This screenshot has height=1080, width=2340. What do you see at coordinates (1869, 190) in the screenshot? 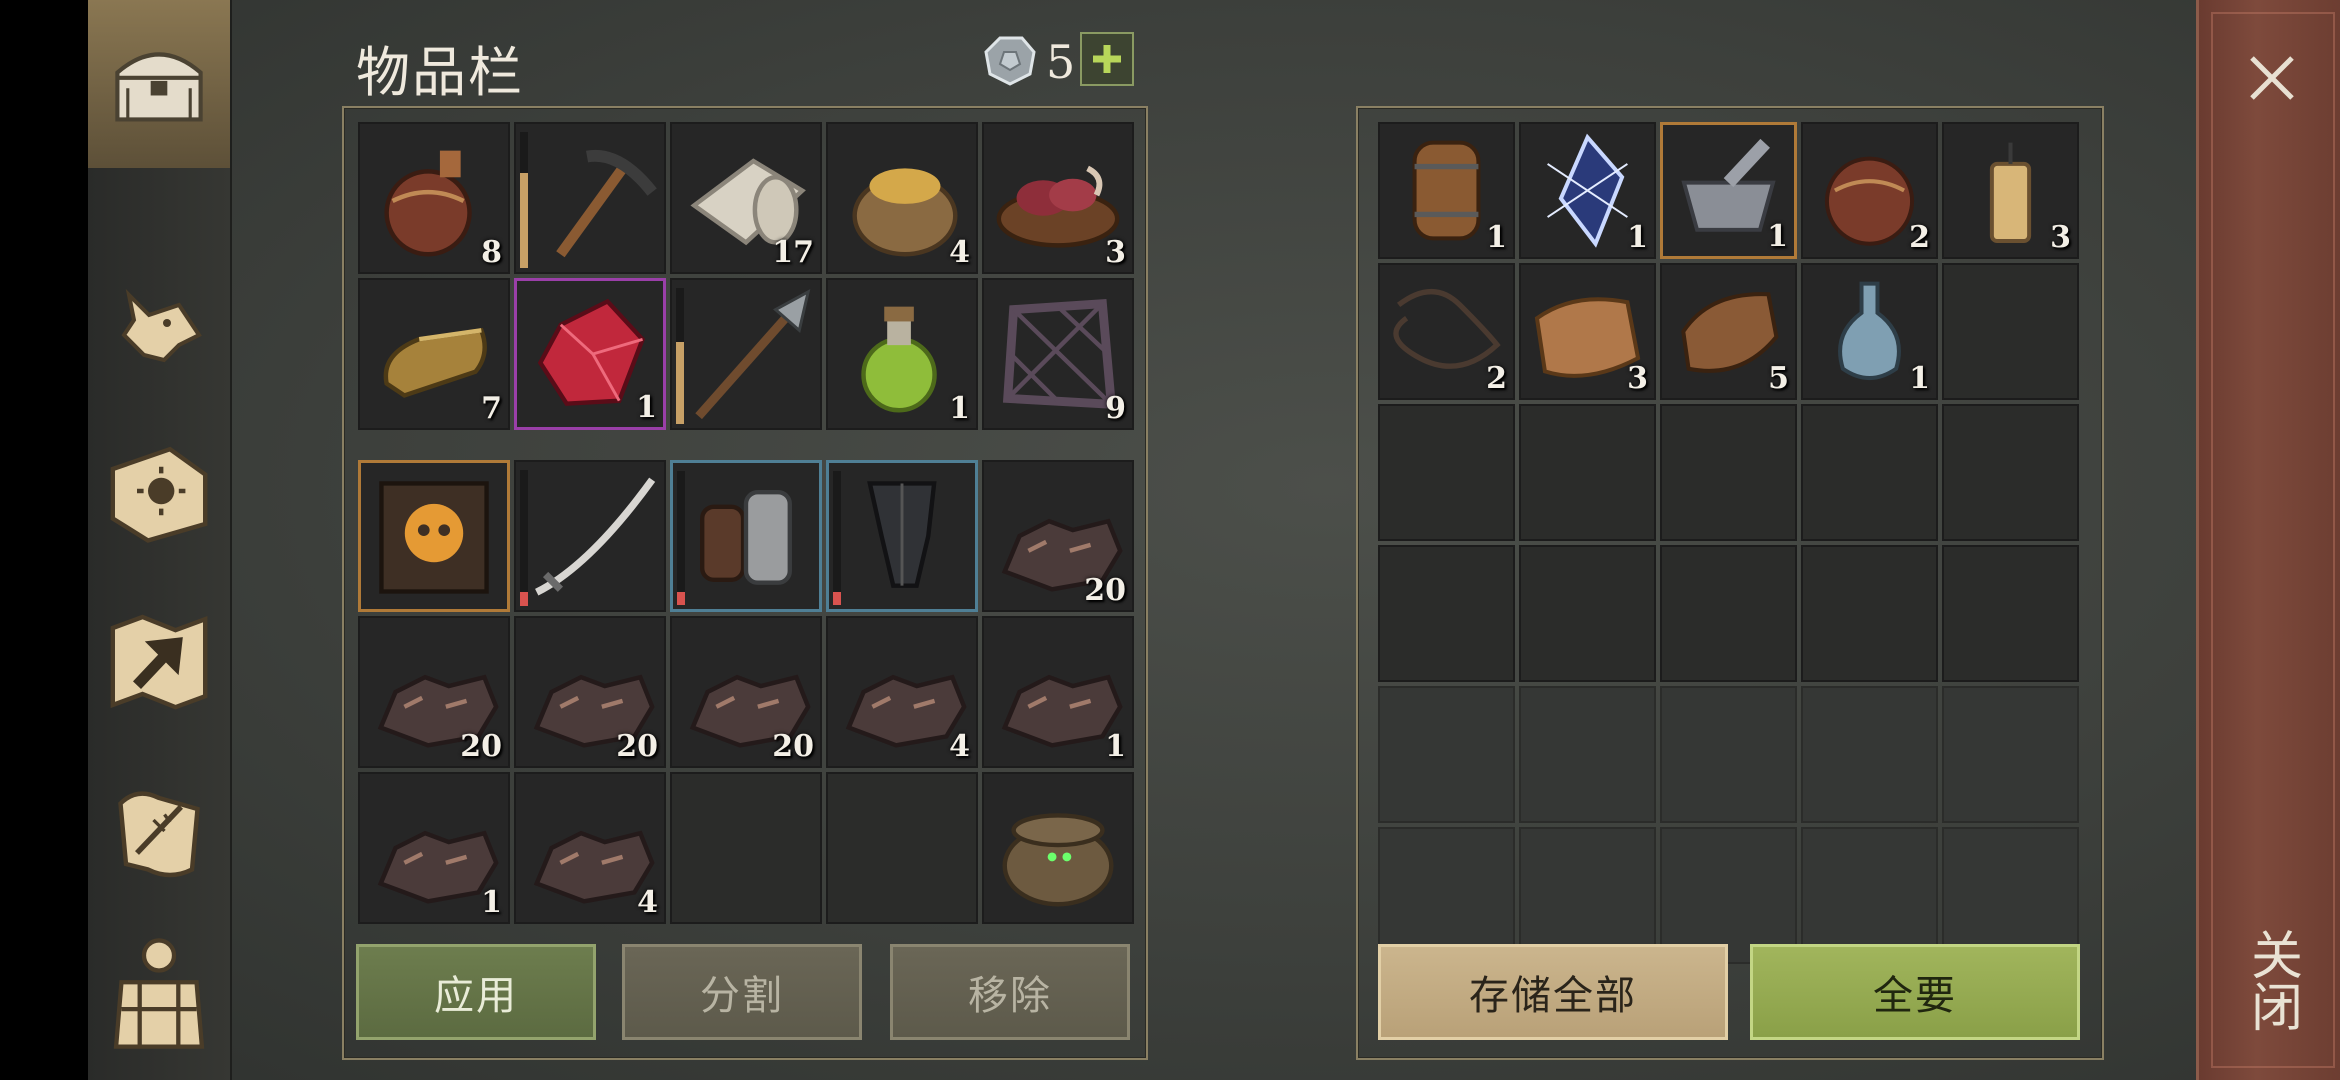
I see `item-slot-waterskin: 2` at bounding box center [1869, 190].